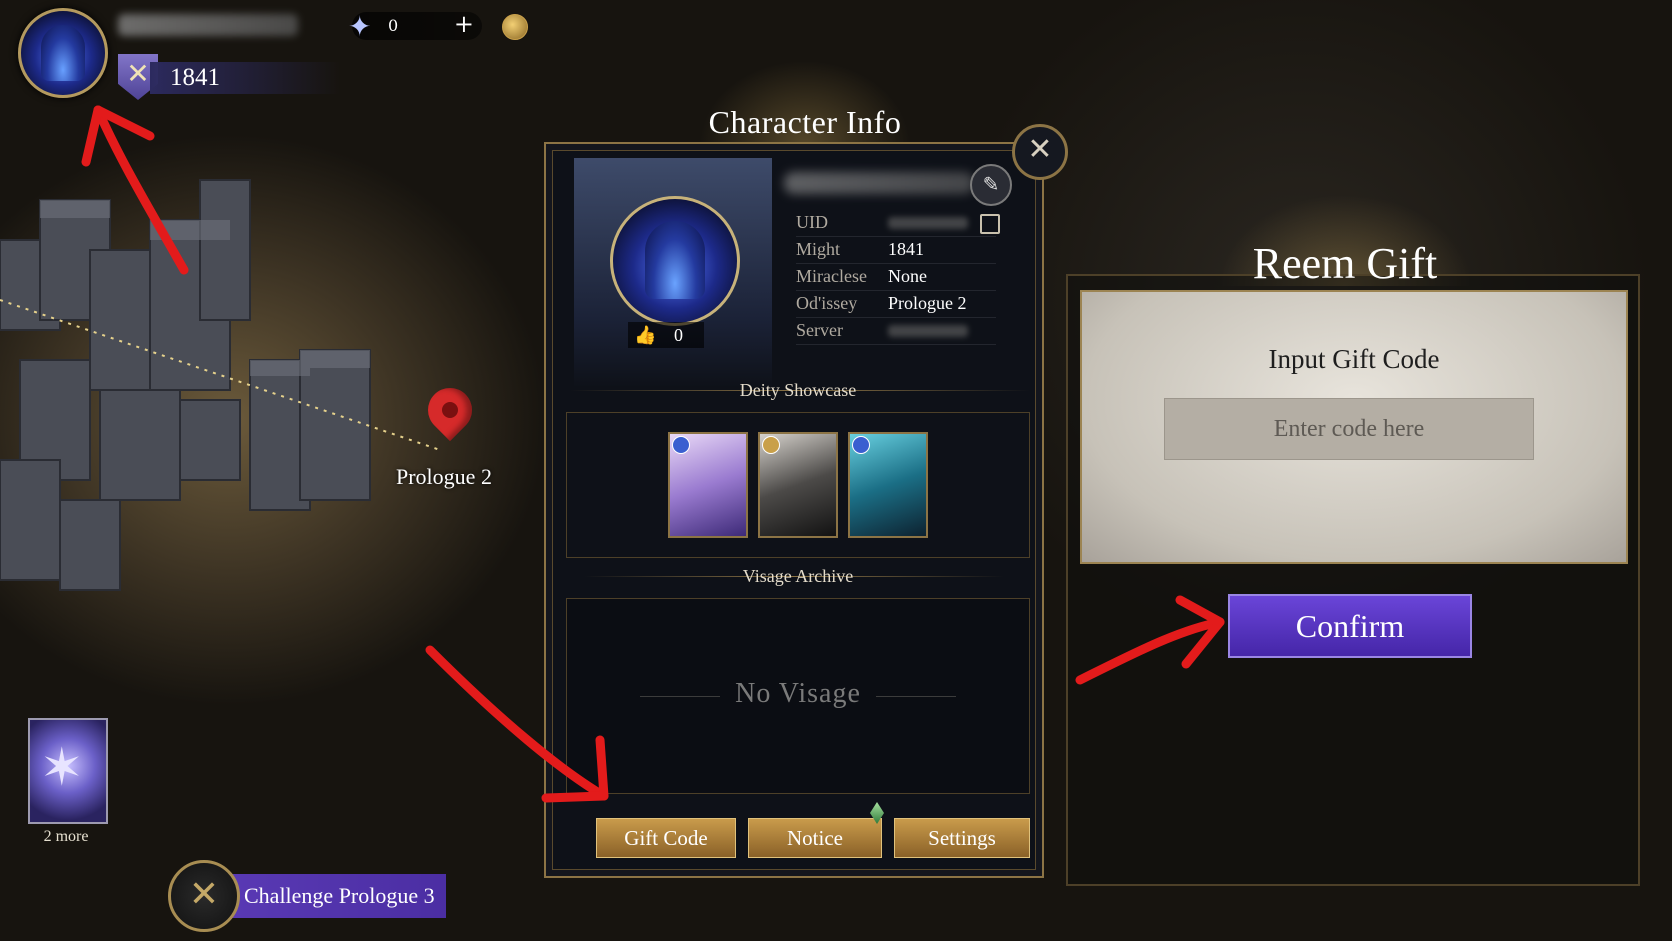 The image size is (1672, 941). I want to click on server-value-blurred, so click(928, 331).